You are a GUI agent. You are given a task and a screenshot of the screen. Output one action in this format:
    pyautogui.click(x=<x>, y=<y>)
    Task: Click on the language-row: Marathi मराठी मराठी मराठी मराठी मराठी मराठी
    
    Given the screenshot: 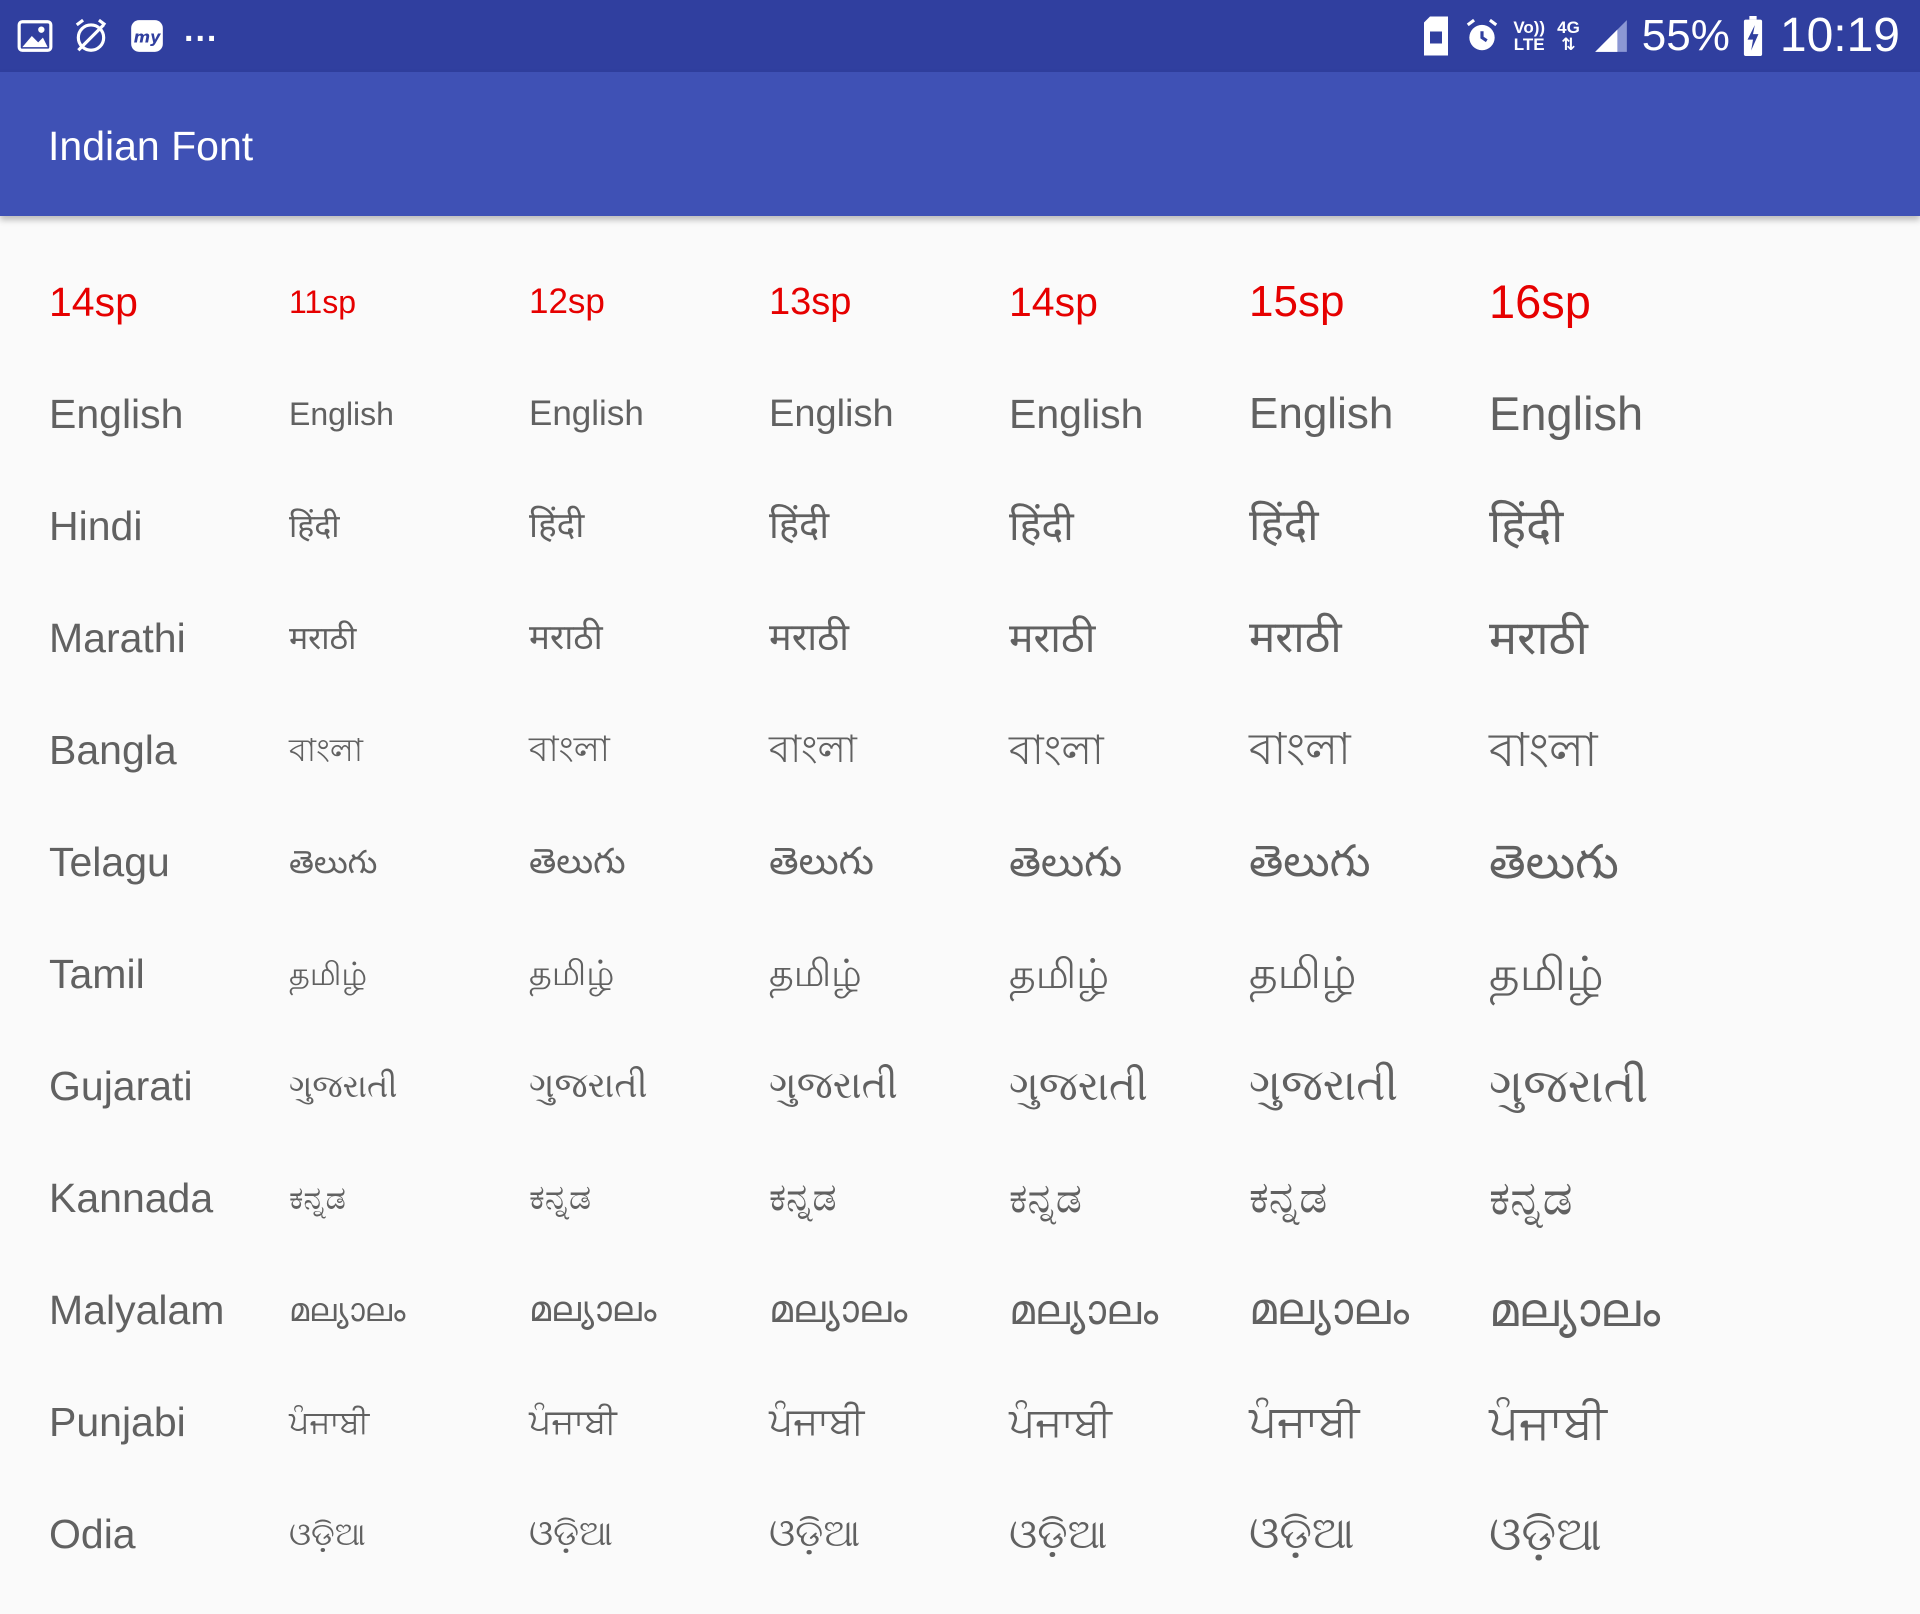 What is the action you would take?
    pyautogui.click(x=960, y=638)
    